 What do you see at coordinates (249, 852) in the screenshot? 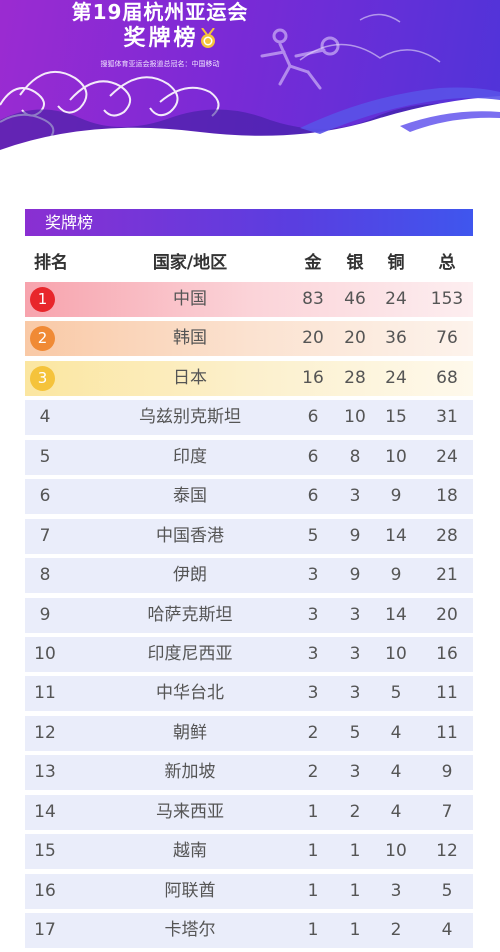
I see `table-row: 15 越南 1 1 10 12` at bounding box center [249, 852].